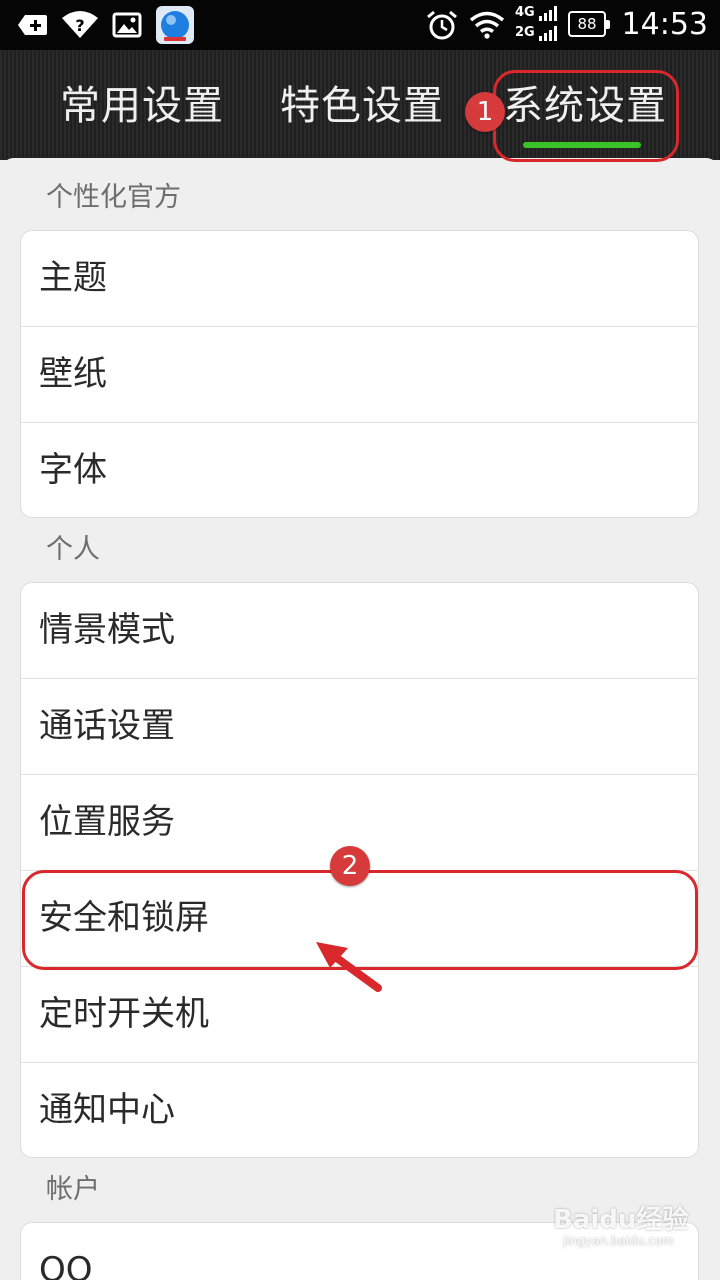 The image size is (720, 1280). I want to click on annotation-highlight-system-tab, so click(586, 116).